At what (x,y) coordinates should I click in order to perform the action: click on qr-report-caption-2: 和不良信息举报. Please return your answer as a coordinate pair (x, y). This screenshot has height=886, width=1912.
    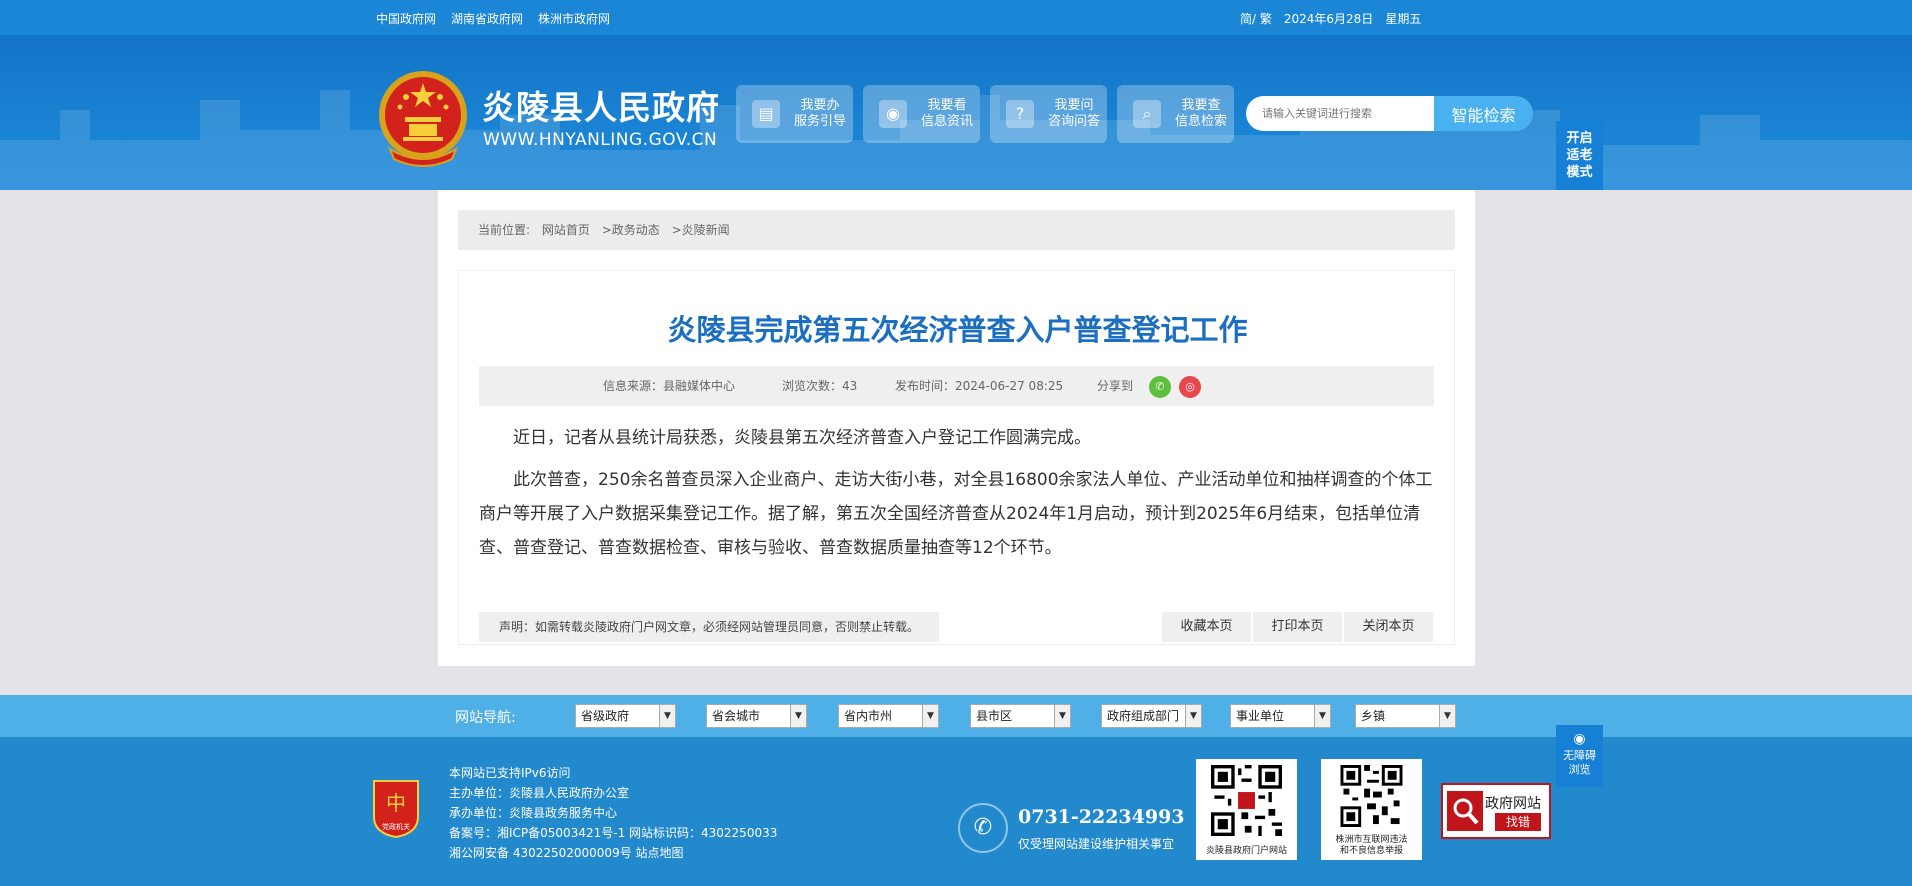
    Looking at the image, I should click on (1371, 851).